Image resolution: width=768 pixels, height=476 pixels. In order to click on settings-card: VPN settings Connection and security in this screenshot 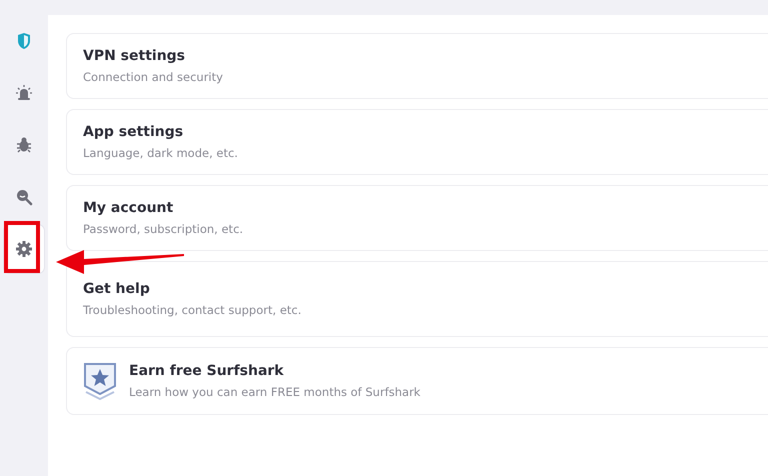, I will do `click(417, 66)`.